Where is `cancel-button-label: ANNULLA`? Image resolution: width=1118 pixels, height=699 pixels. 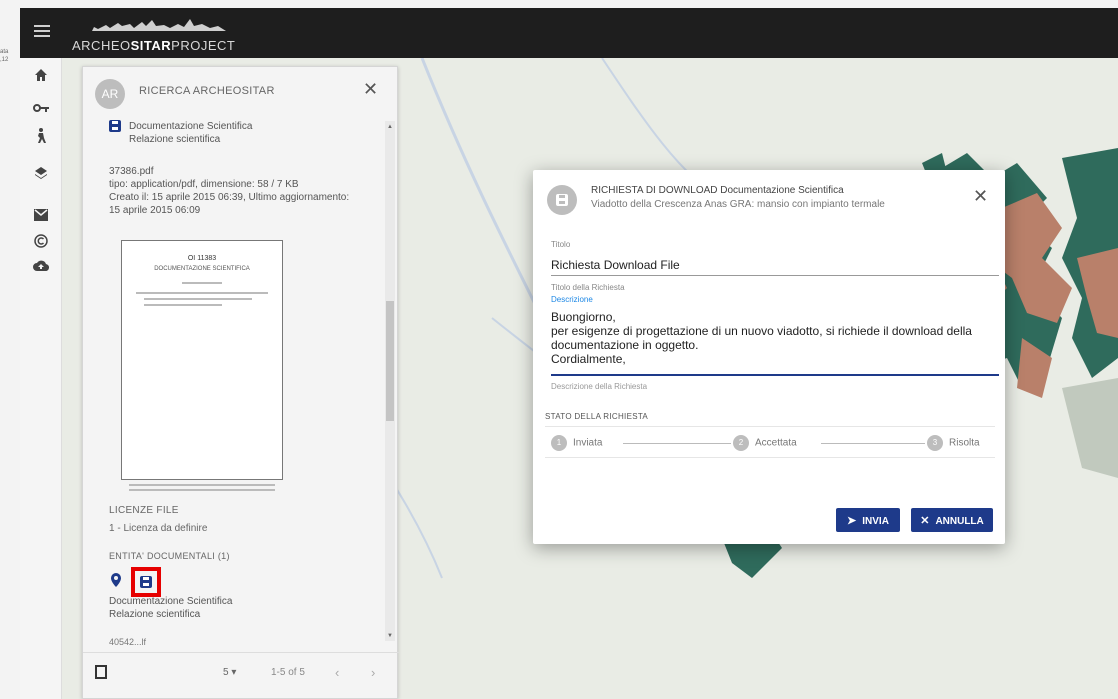 cancel-button-label: ANNULLA is located at coordinates (959, 521).